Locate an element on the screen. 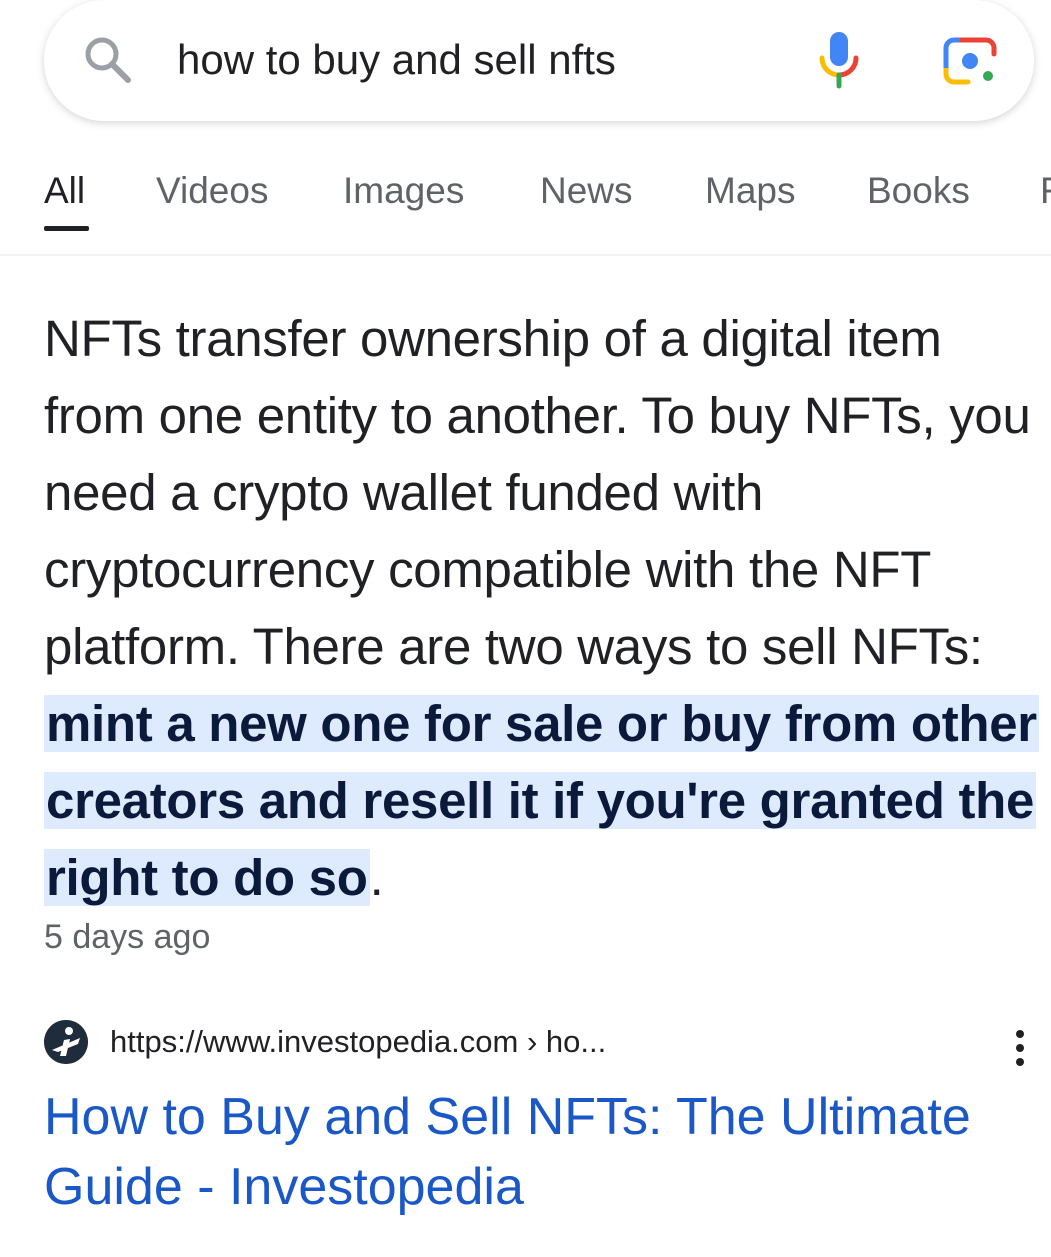 The width and height of the screenshot is (1051, 1257). more-vert-icon is located at coordinates (1020, 1048).